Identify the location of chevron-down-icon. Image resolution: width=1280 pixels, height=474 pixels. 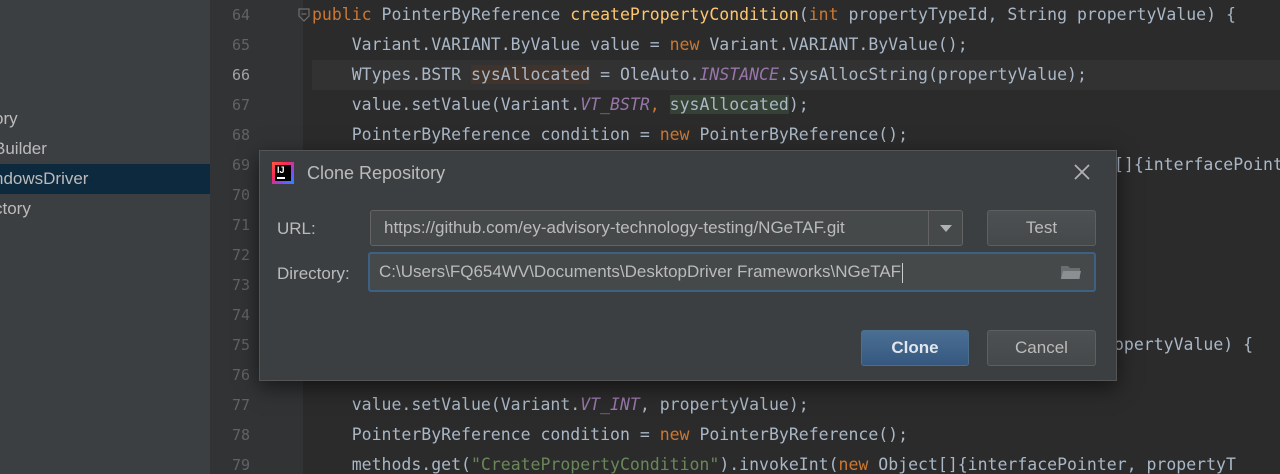
(946, 228).